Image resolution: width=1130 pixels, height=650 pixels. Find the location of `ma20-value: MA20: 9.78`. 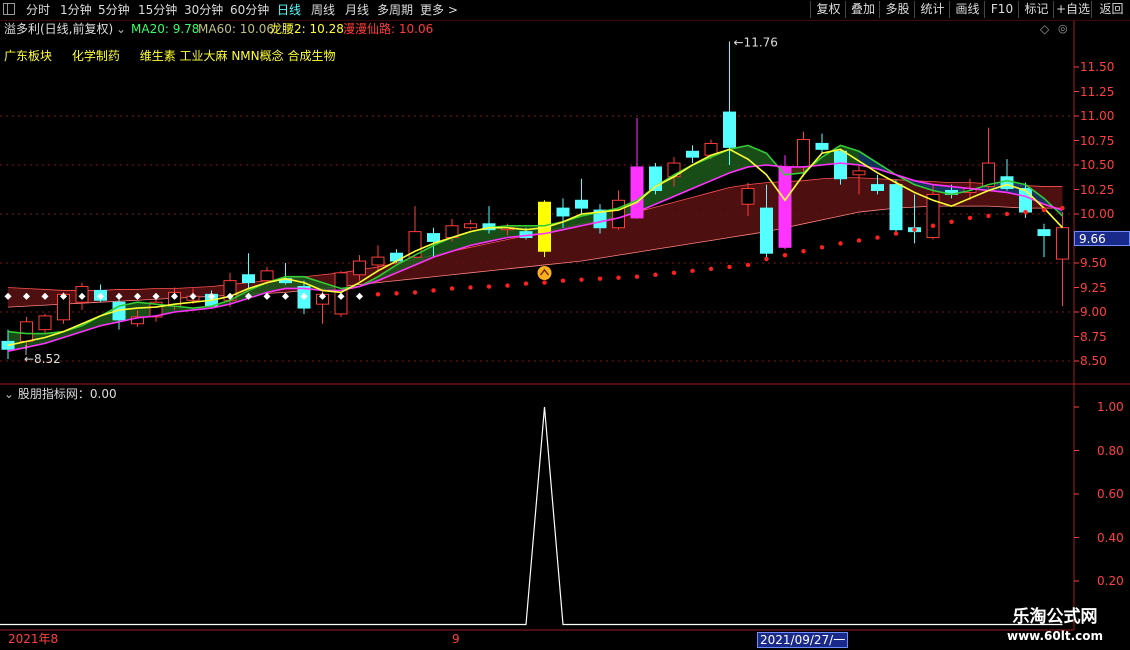

ma20-value: MA20: 9.78 is located at coordinates (165, 29).